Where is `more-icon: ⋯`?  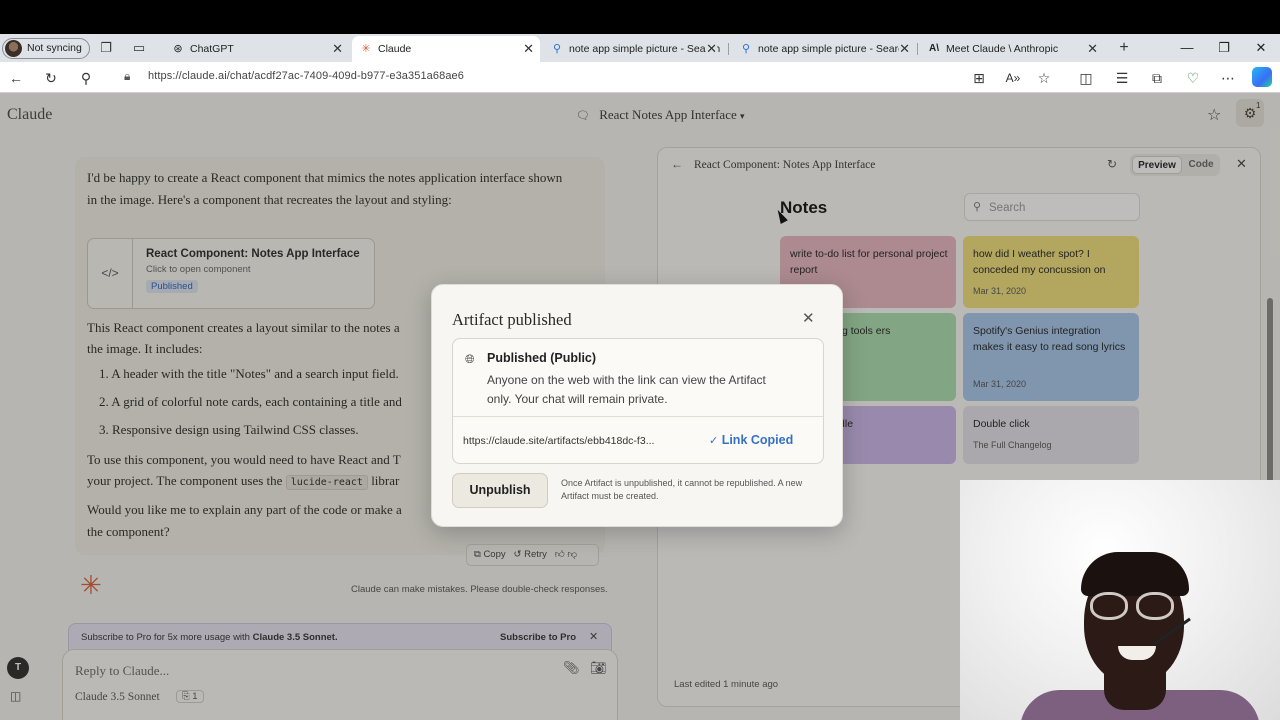
more-icon: ⋯ is located at coordinates (1228, 78).